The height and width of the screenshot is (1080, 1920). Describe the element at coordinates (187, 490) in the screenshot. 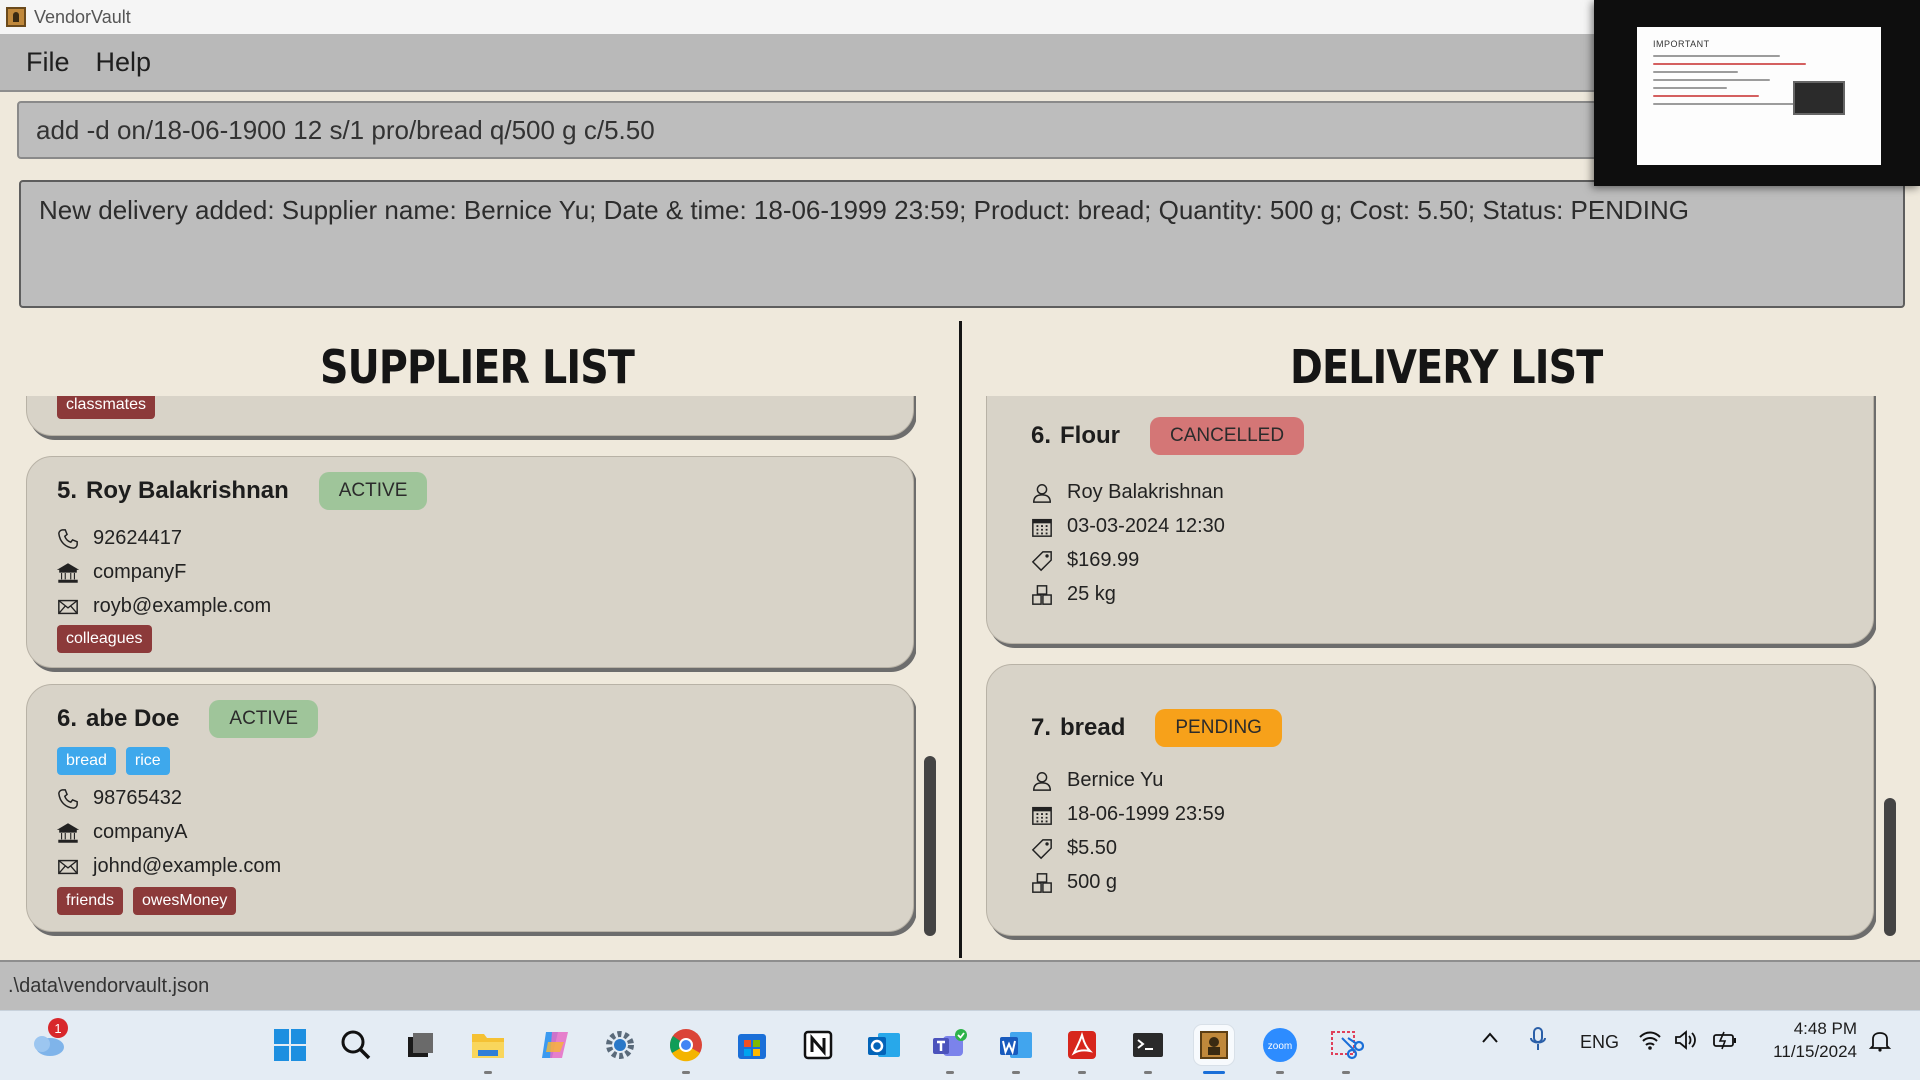

I see `supplier-name: Roy Balakrishnan` at that location.